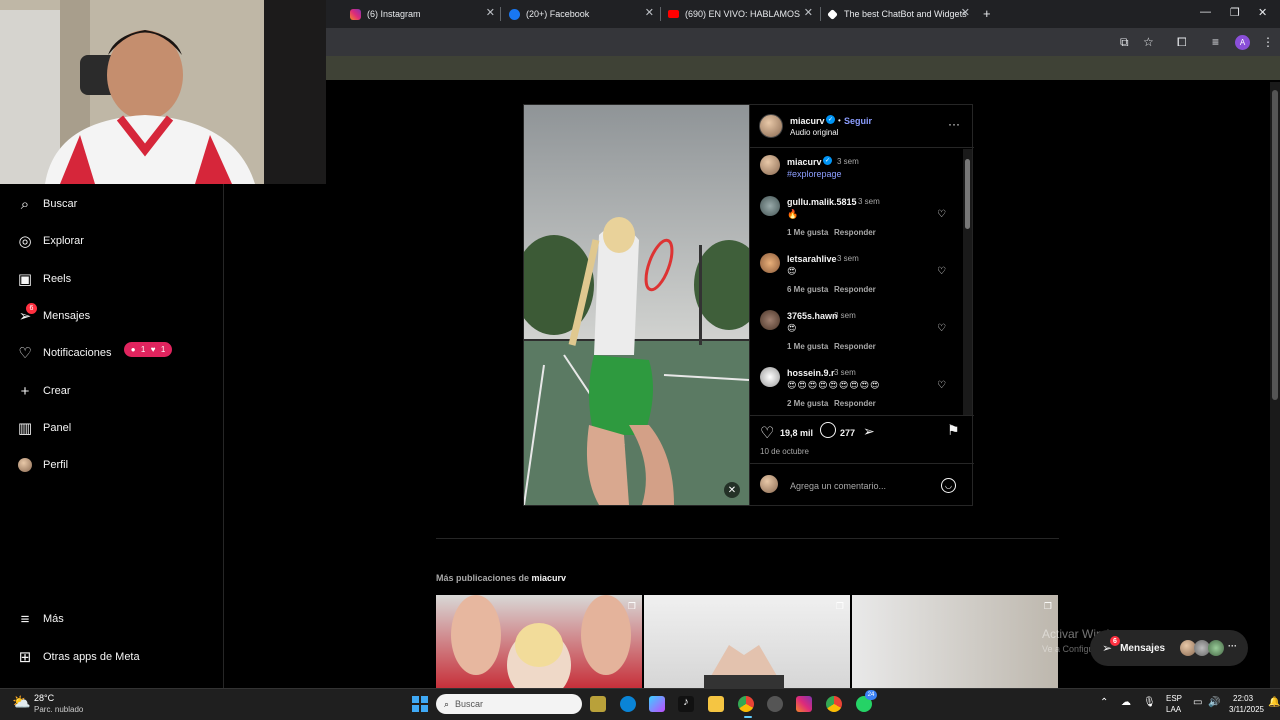 This screenshot has height=720, width=1280. I want to click on clock-date: 3/11/2025, so click(1246, 709).